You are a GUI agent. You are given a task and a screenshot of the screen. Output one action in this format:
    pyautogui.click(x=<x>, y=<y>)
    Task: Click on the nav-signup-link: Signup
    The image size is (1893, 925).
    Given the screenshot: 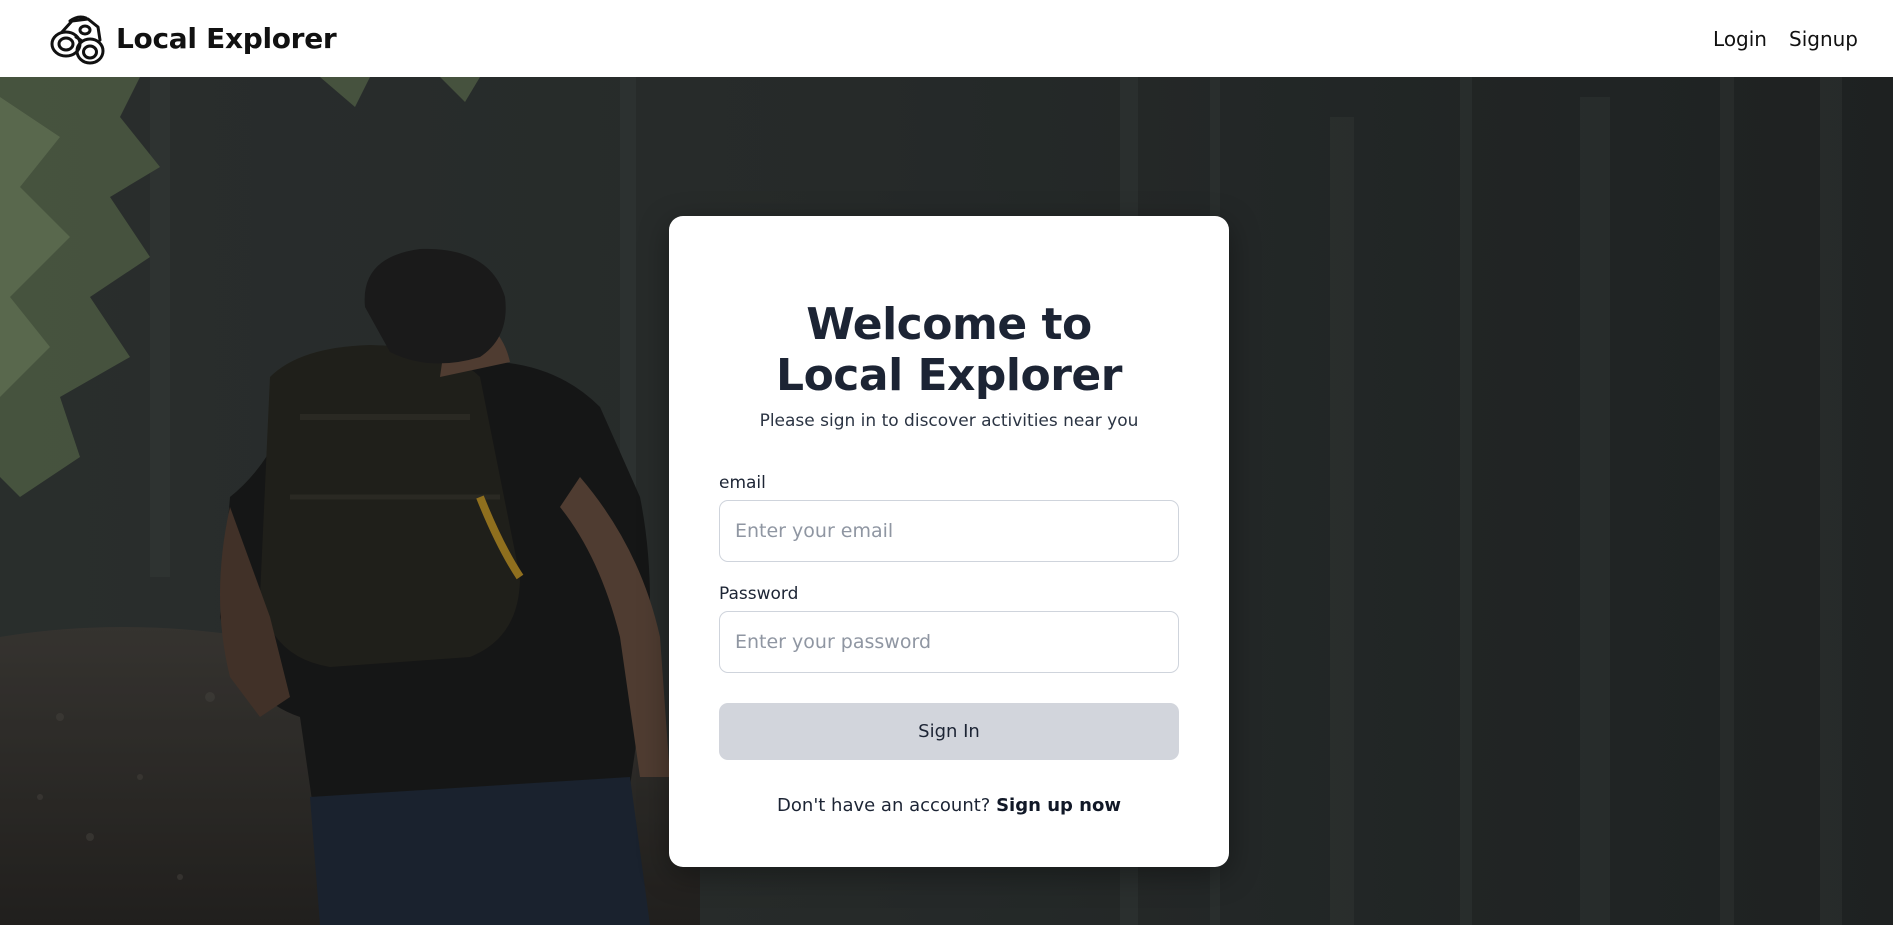 What is the action you would take?
    pyautogui.click(x=1823, y=39)
    